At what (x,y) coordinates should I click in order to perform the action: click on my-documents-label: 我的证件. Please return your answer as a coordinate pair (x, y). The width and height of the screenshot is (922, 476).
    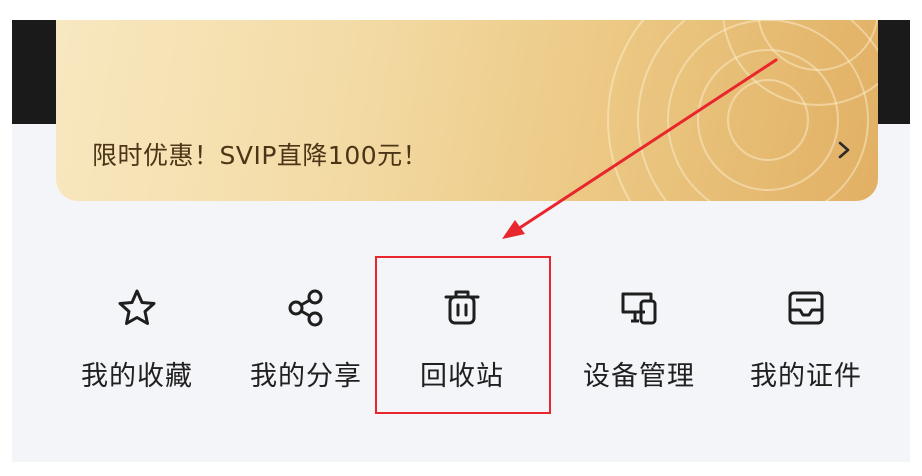
    Looking at the image, I should click on (806, 376).